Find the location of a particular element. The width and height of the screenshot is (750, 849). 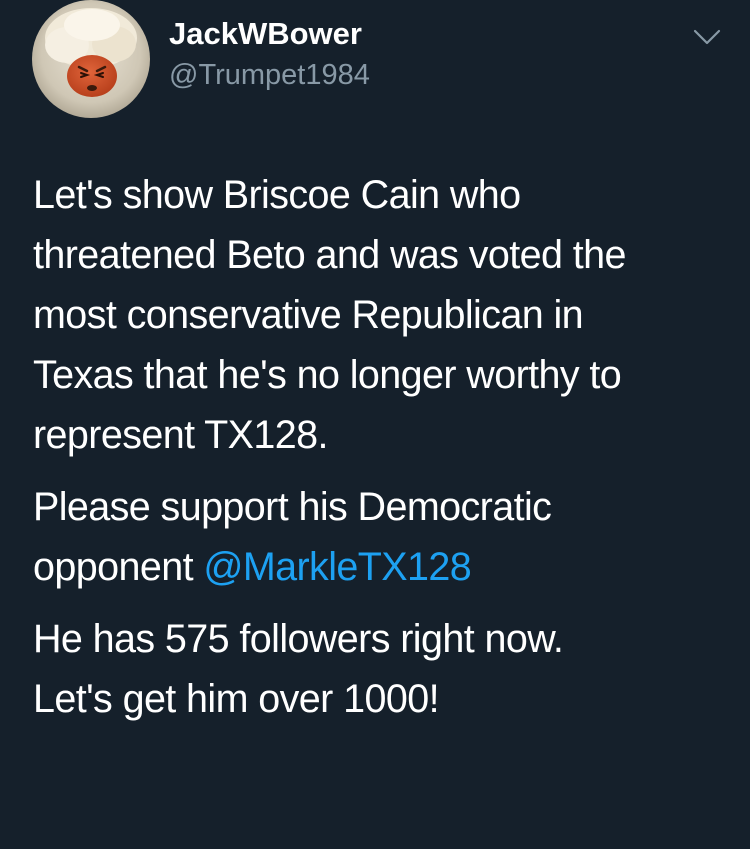

avatar is located at coordinates (91, 59).